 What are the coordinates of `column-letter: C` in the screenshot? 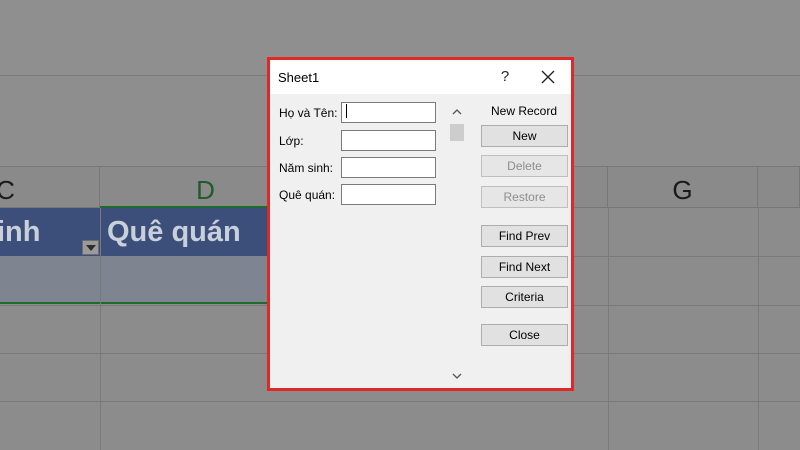 It's located at (7, 190).